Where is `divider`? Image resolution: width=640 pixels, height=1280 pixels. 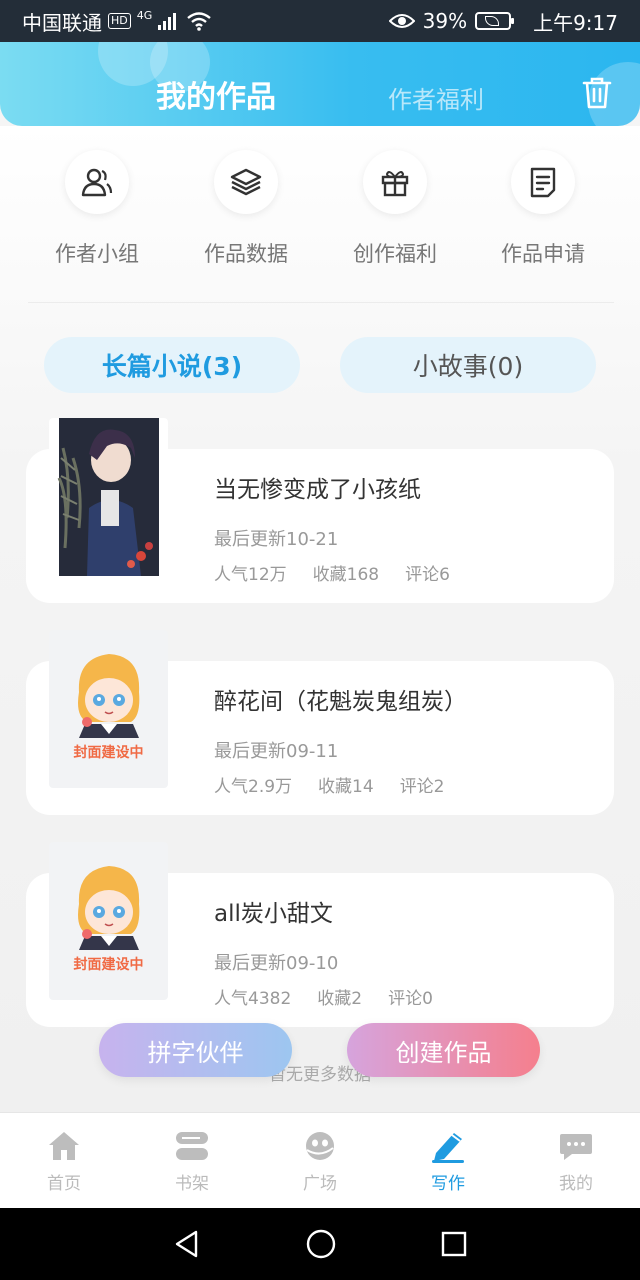
divider is located at coordinates (321, 302).